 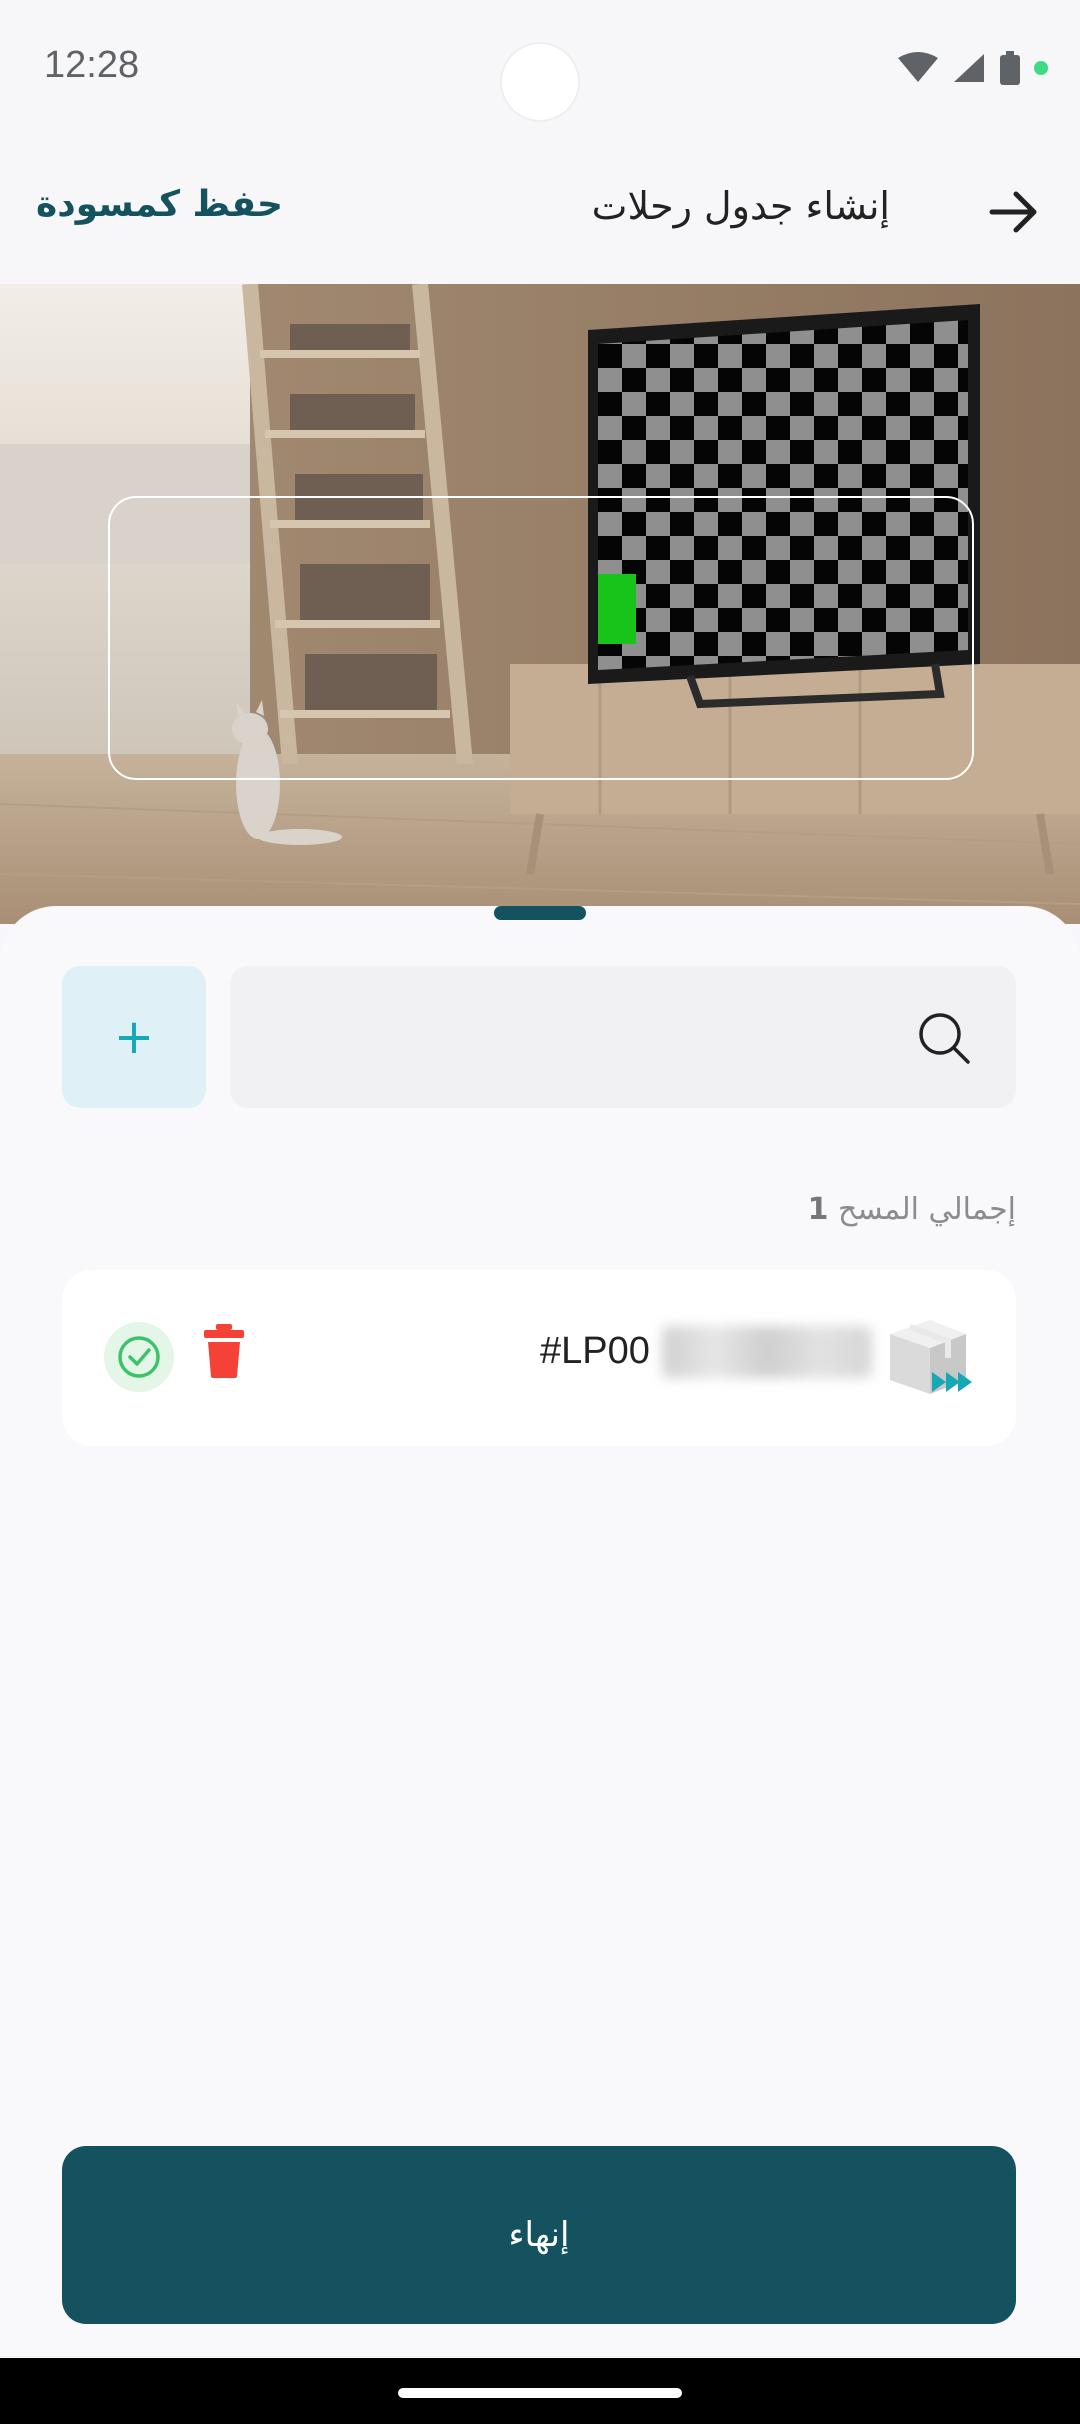 What do you see at coordinates (224, 1351) in the screenshot?
I see `trash-icon` at bounding box center [224, 1351].